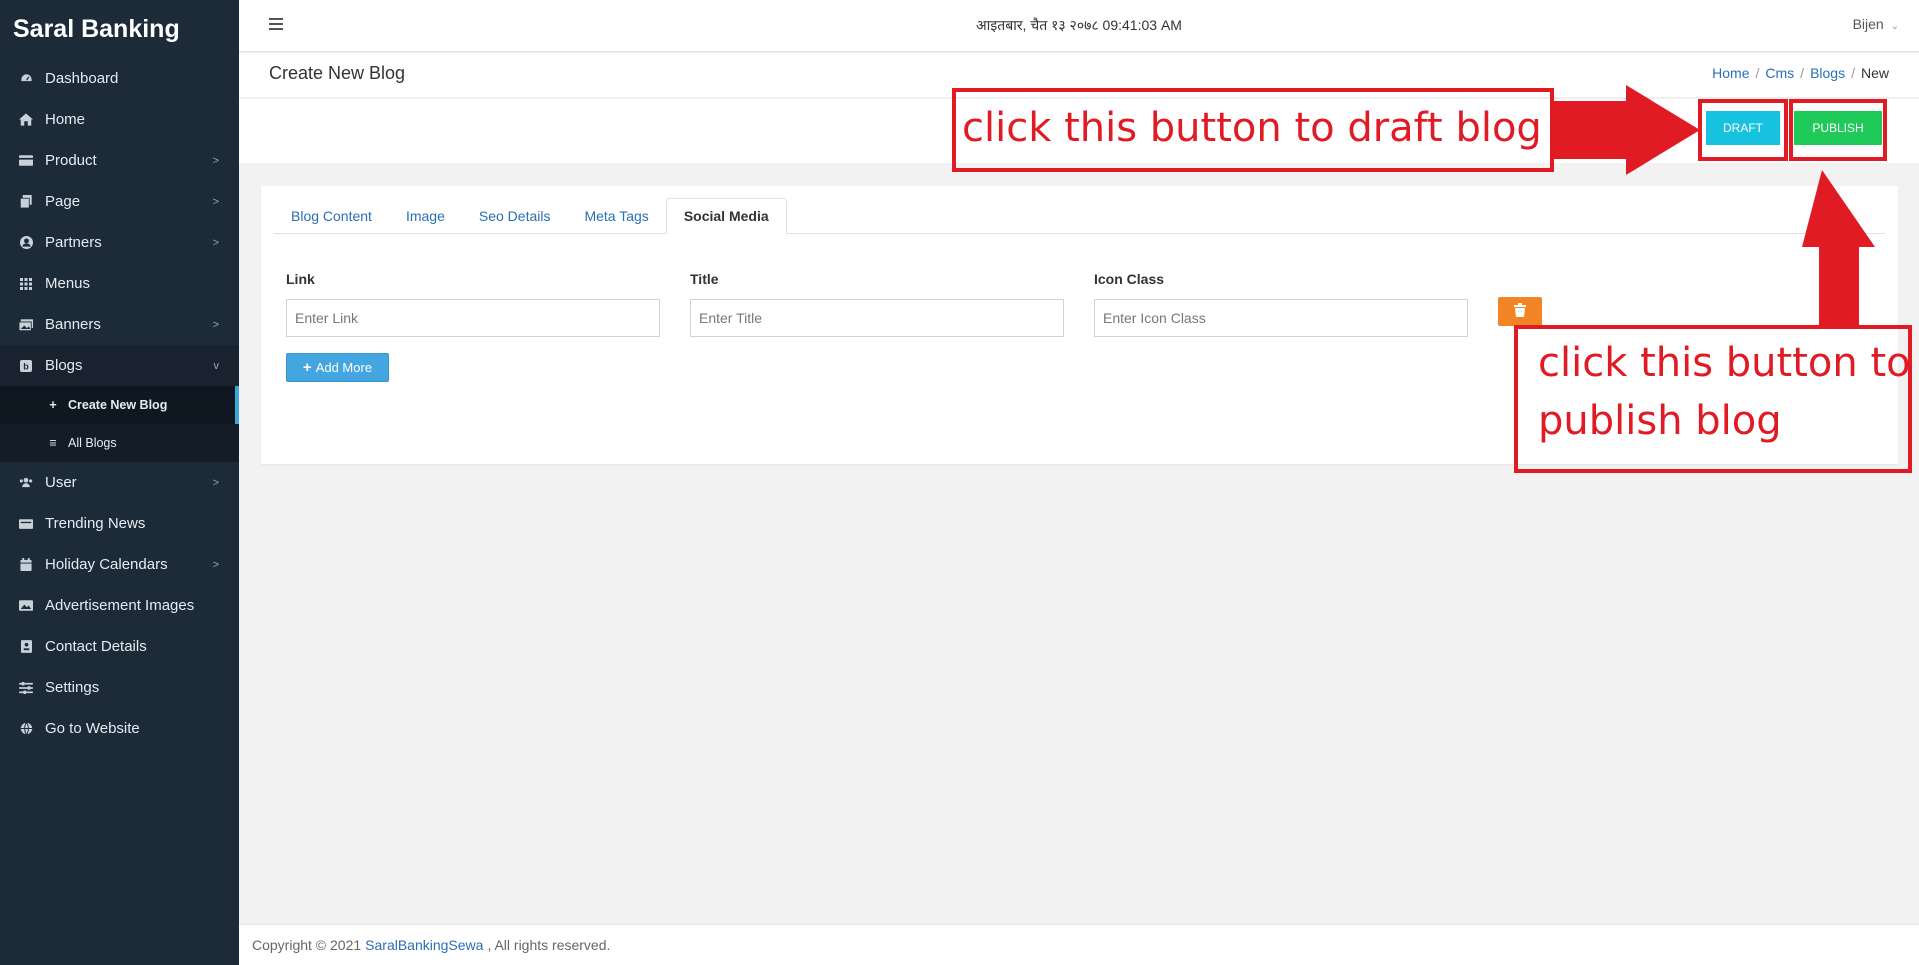 The height and width of the screenshot is (965, 1919). Describe the element at coordinates (26, 647) in the screenshot. I see `contact-icon` at that location.